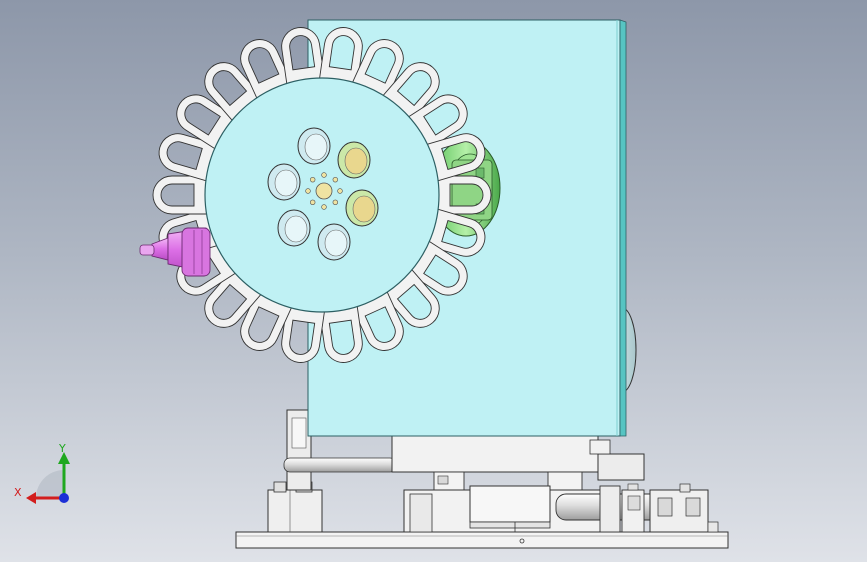 This screenshot has height=562, width=867. I want to click on base-plate, so click(482, 540).